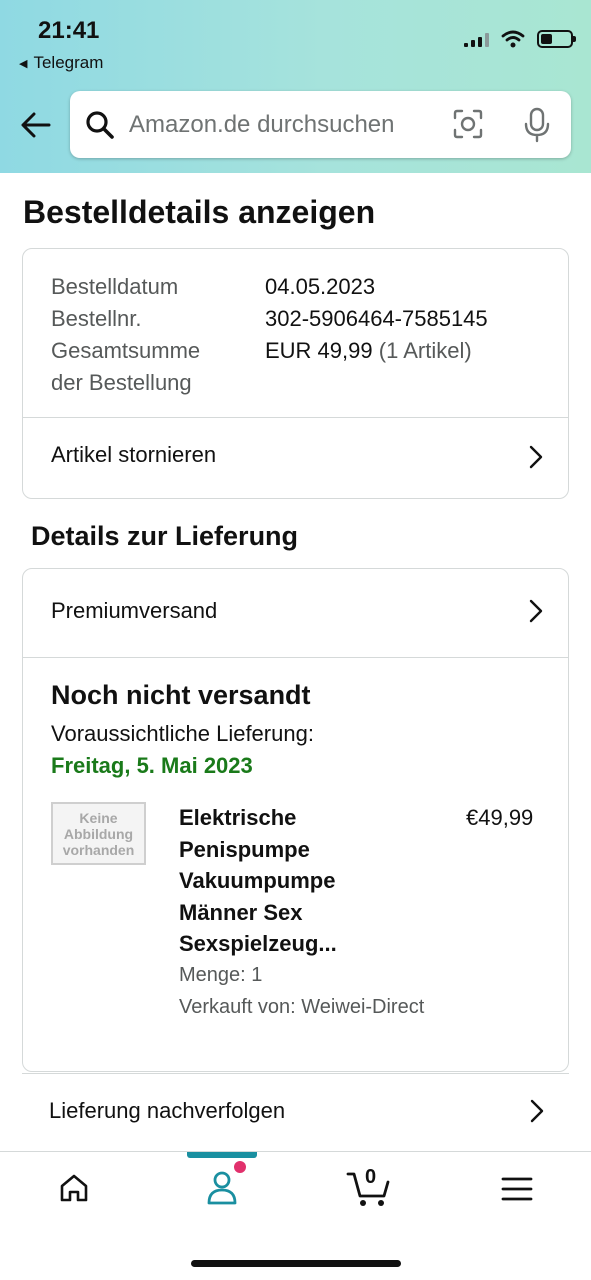 The height and width of the screenshot is (1280, 591). I want to click on status-icons, so click(520, 39).